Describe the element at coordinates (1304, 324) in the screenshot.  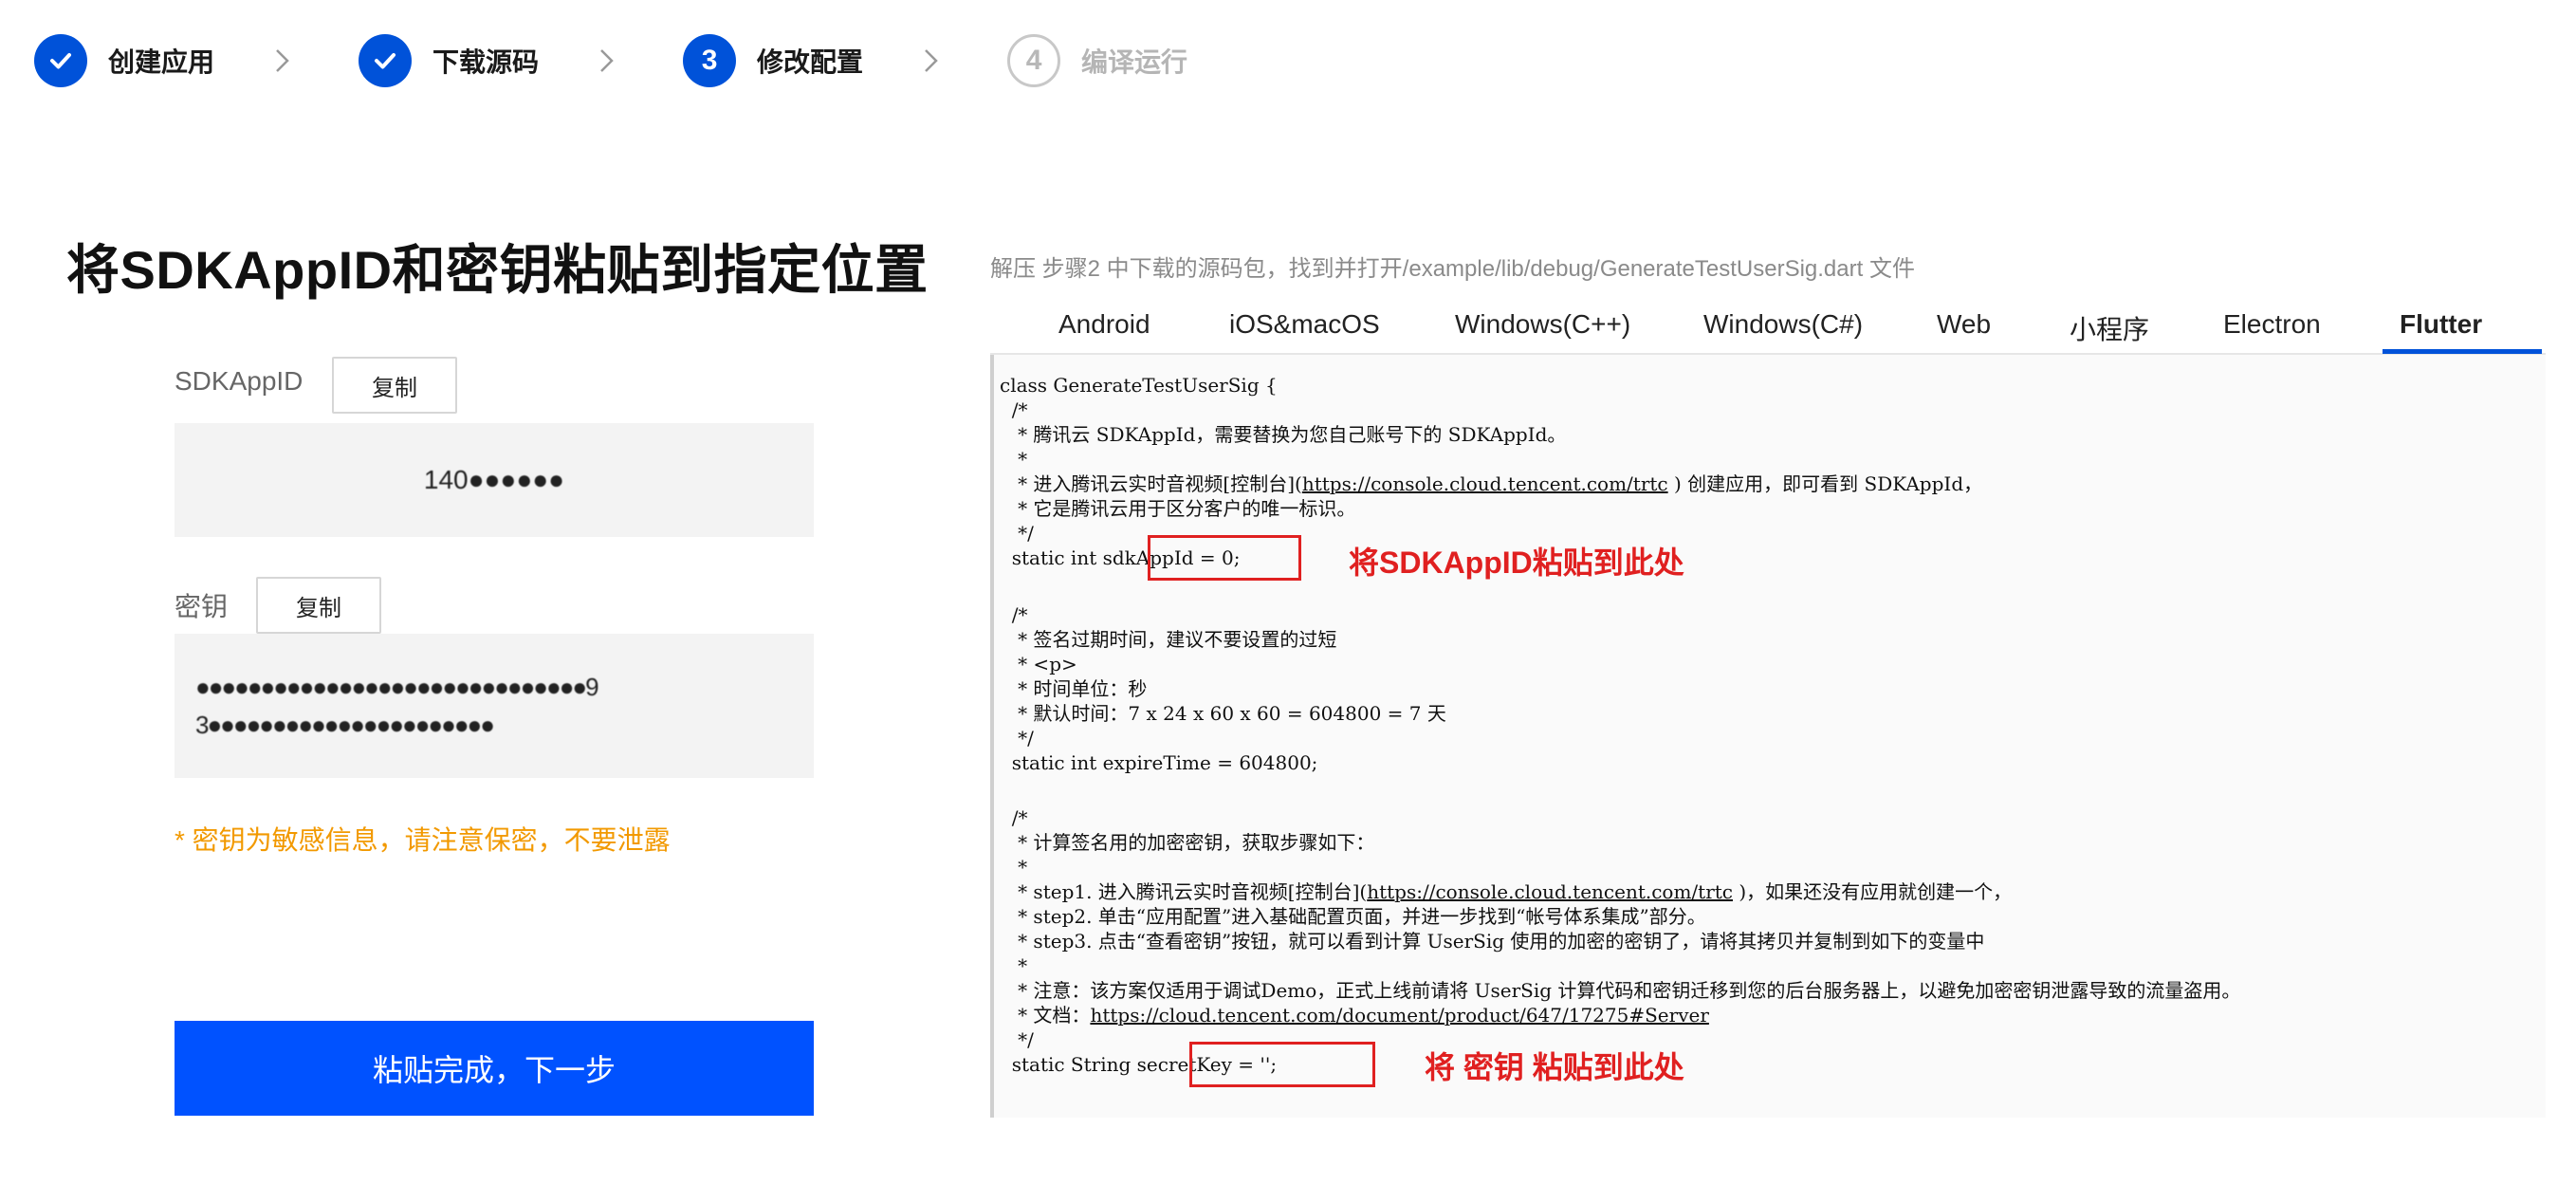
I see `tab-ios-macos: iOS&macOS` at that location.